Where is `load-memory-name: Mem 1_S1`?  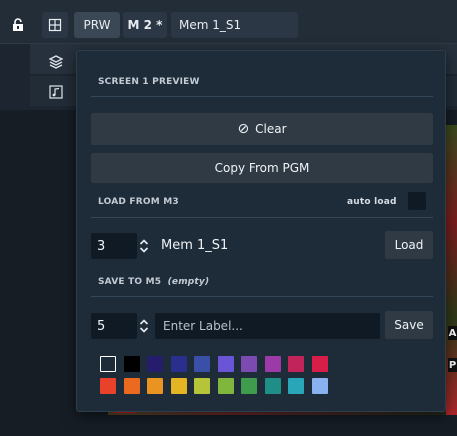
load-memory-name: Mem 1_S1 is located at coordinates (195, 245).